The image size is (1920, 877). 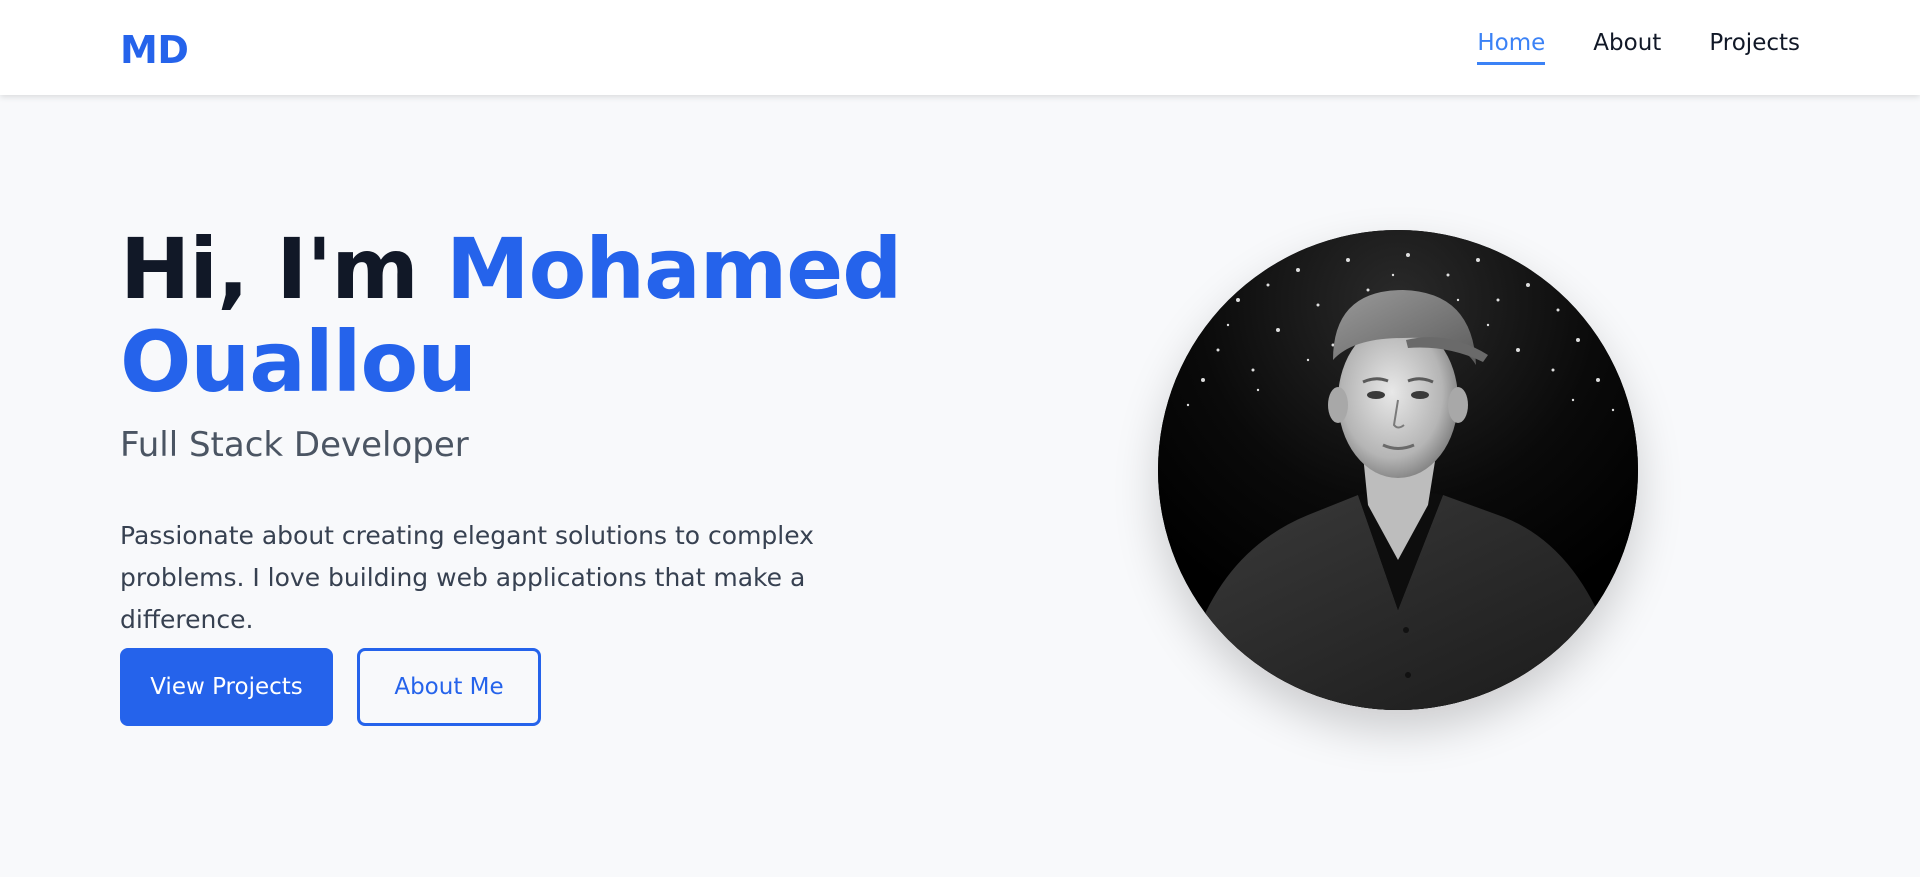 What do you see at coordinates (960, 47) in the screenshot?
I see `navbar: MD Home About Projects` at bounding box center [960, 47].